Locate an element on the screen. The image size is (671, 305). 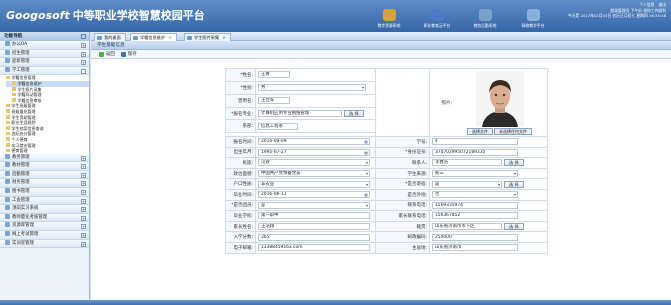
contact-input: 李春浩 is located at coordinates (467, 163).